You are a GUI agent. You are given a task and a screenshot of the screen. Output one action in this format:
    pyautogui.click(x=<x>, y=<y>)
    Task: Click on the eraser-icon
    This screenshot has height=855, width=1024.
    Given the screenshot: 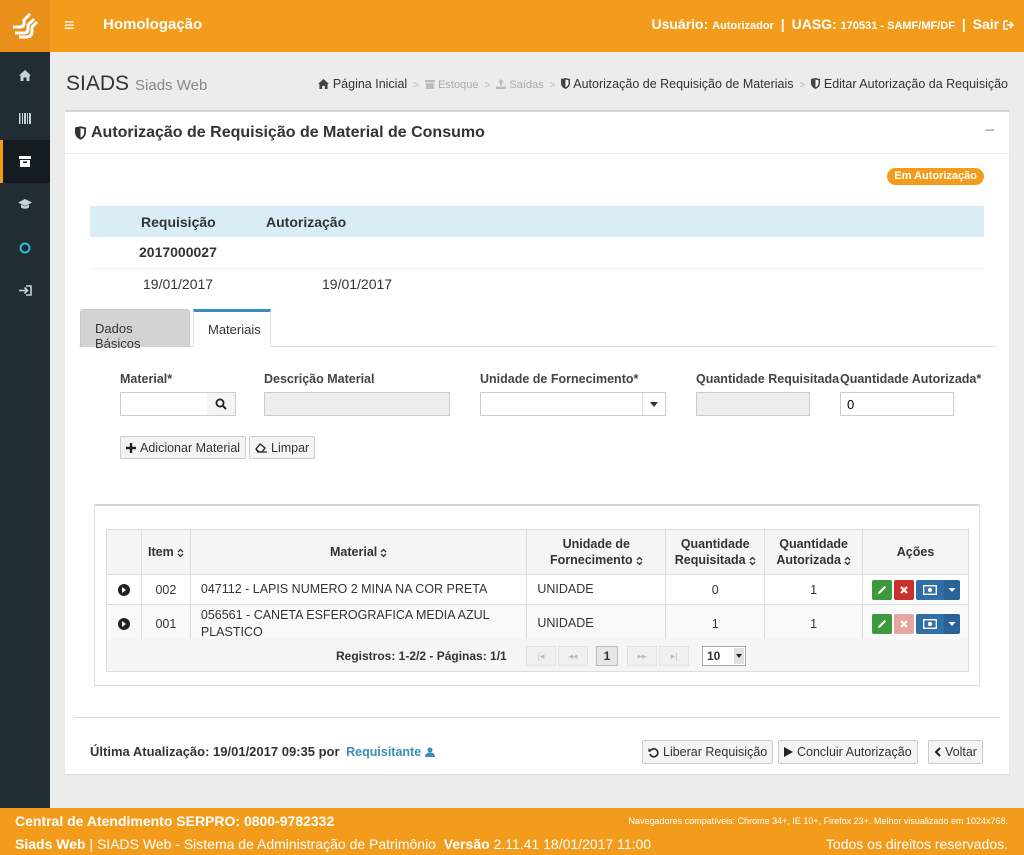 What is the action you would take?
    pyautogui.click(x=261, y=447)
    